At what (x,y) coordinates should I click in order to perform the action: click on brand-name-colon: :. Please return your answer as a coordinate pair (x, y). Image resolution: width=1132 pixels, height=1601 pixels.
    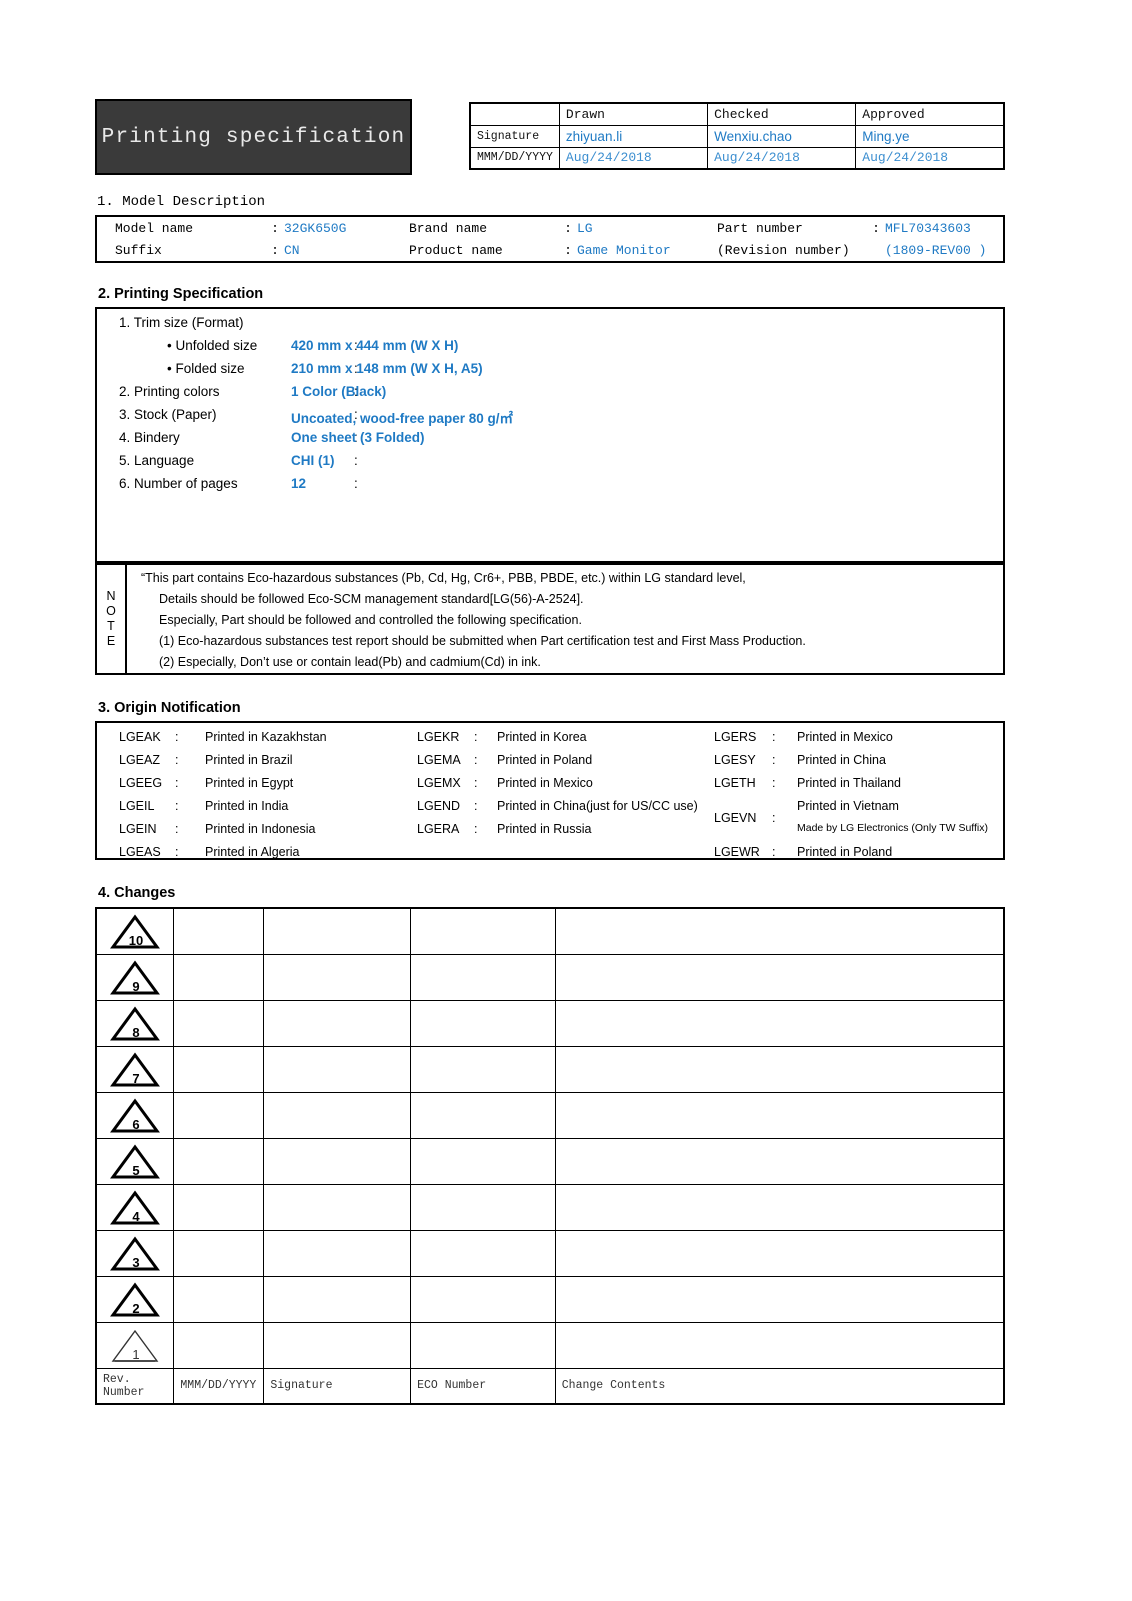
    Looking at the image, I should click on (568, 228).